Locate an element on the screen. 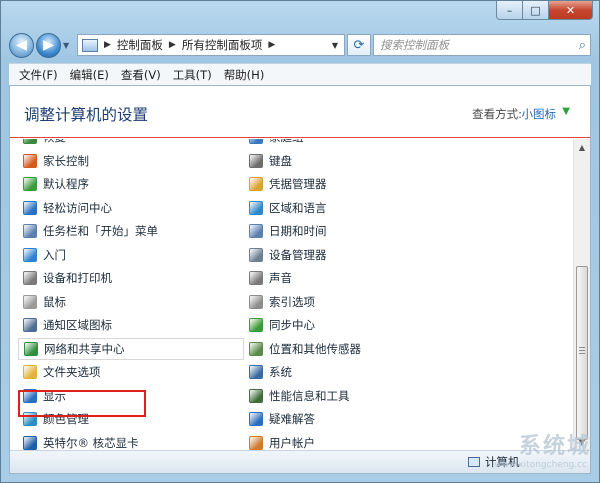 The width and height of the screenshot is (600, 483). view-by-dropdown: 小图标 is located at coordinates (539, 114).